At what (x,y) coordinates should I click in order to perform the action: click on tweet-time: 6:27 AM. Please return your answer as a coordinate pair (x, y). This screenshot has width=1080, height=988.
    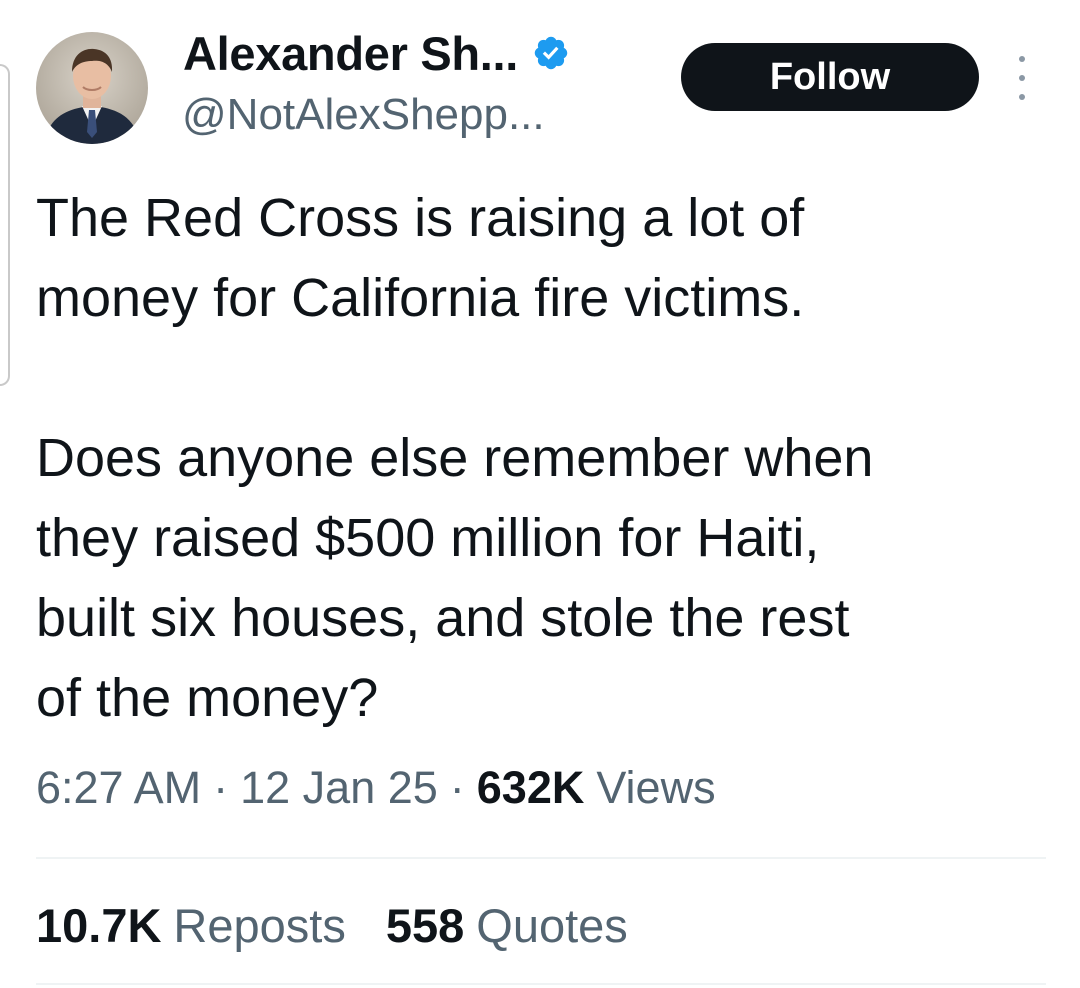
    Looking at the image, I should click on (118, 788).